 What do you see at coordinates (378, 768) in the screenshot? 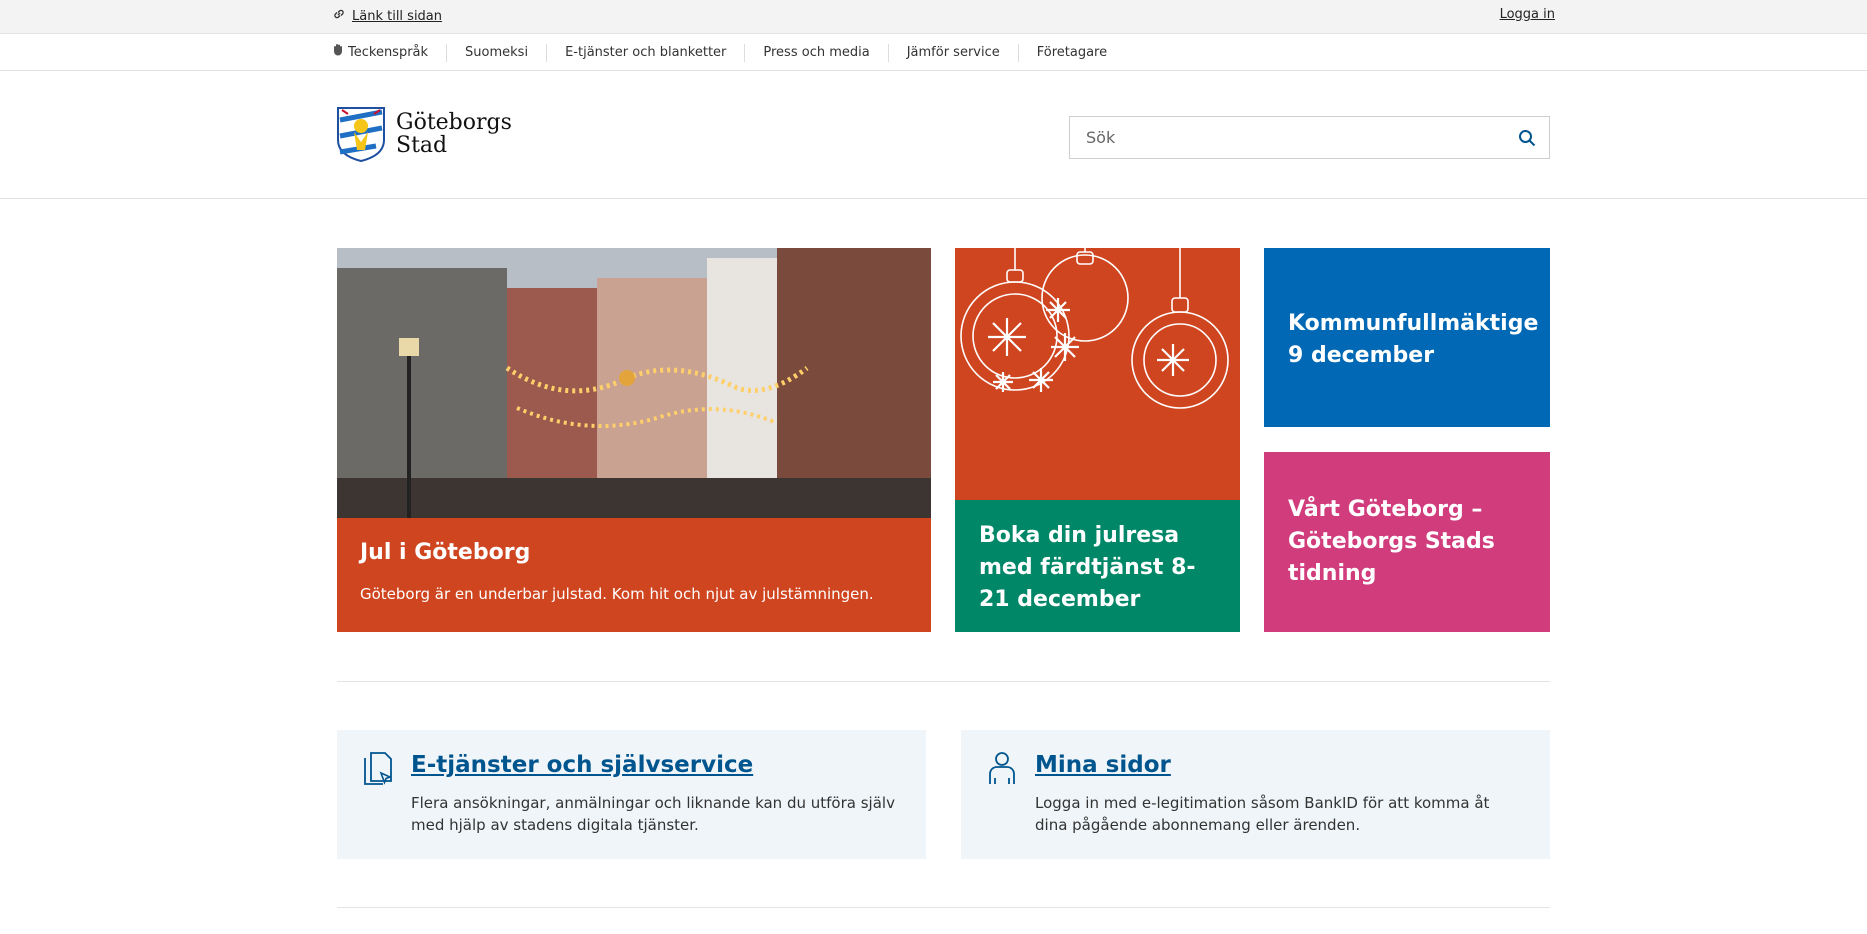
I see `document-cursor-icon` at bounding box center [378, 768].